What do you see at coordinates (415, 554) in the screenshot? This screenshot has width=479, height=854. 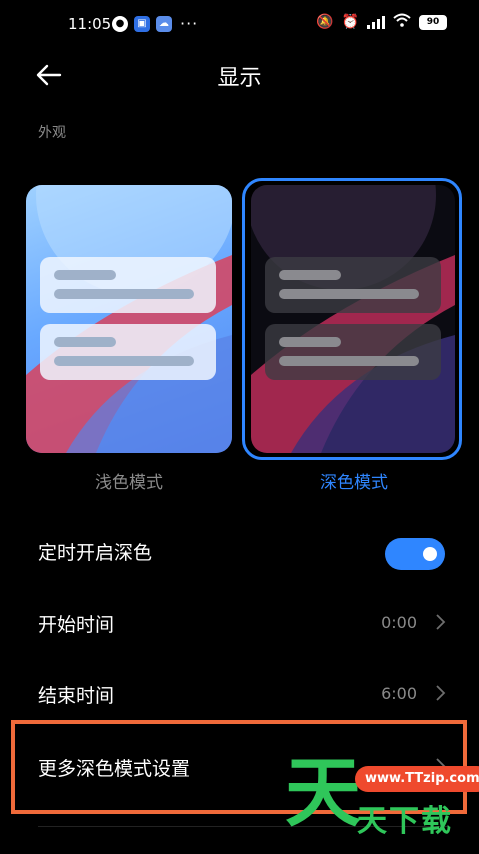 I see `schedule-dark-toggle` at bounding box center [415, 554].